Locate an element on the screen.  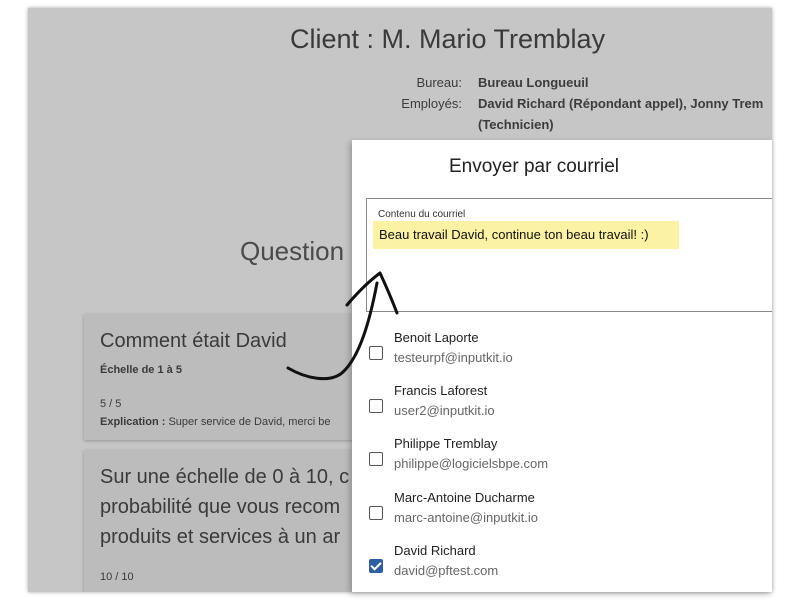
recipient-email: testeurpf@inputkit.io is located at coordinates (453, 357).